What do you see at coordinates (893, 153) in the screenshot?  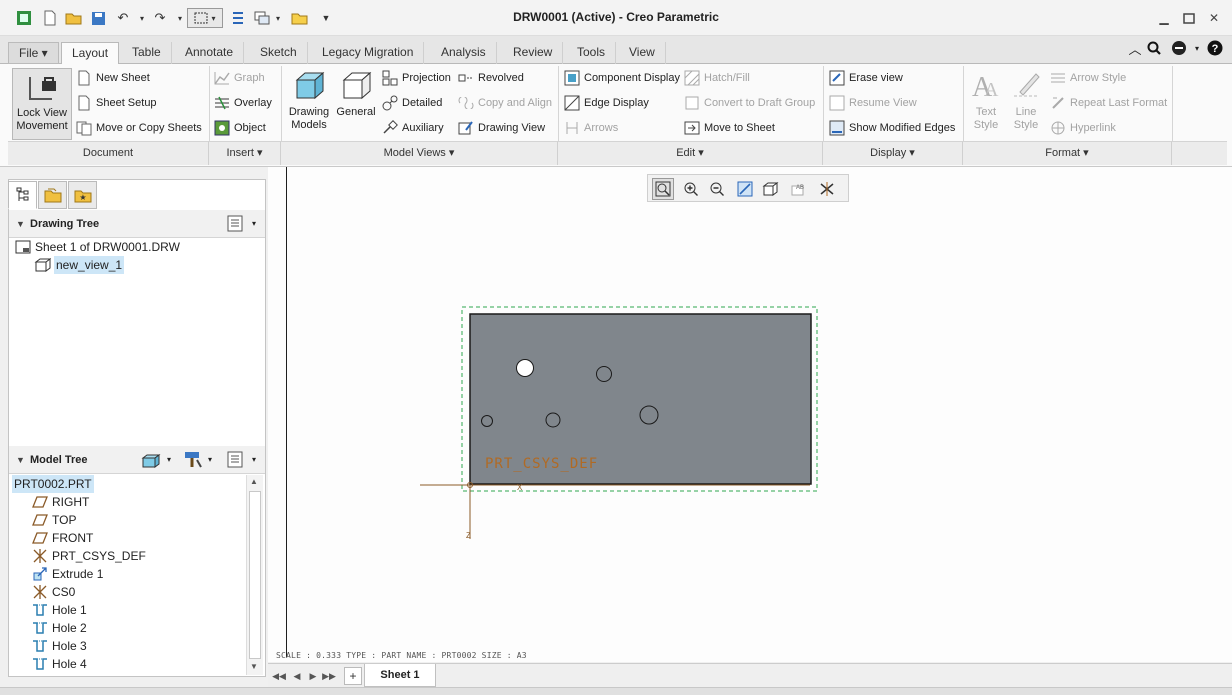 I see `display-group-footer: Display ▾` at bounding box center [893, 153].